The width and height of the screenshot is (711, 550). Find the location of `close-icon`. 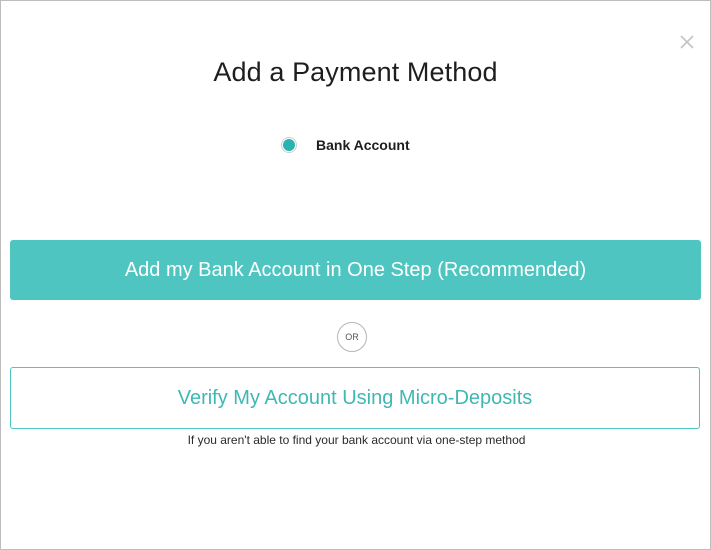

close-icon is located at coordinates (687, 42).